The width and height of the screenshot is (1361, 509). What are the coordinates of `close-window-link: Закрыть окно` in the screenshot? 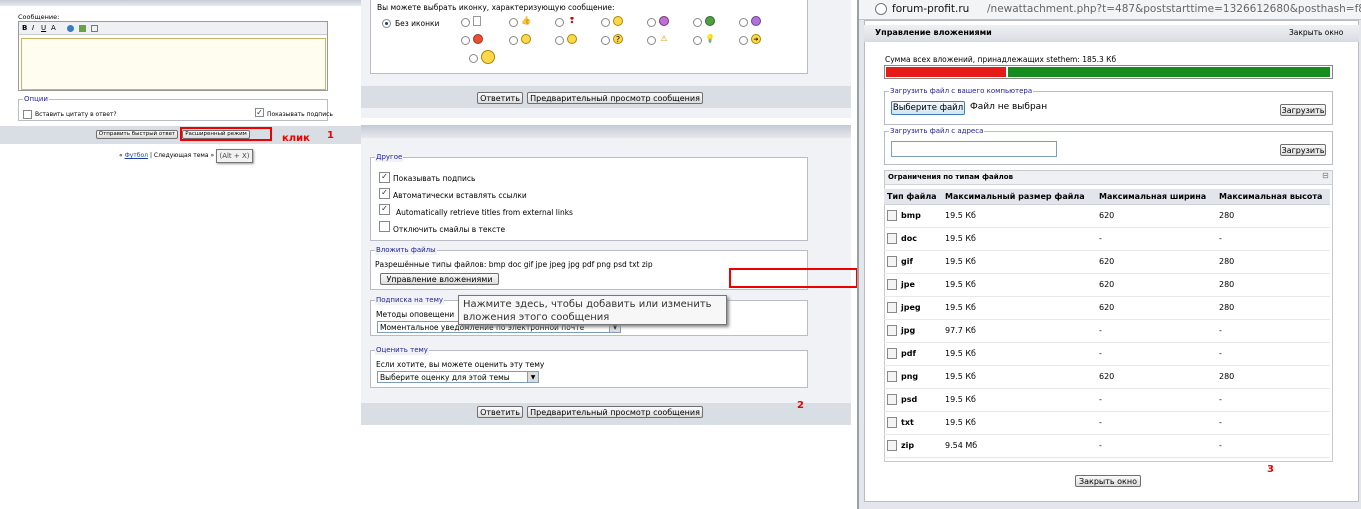 It's located at (1316, 32).